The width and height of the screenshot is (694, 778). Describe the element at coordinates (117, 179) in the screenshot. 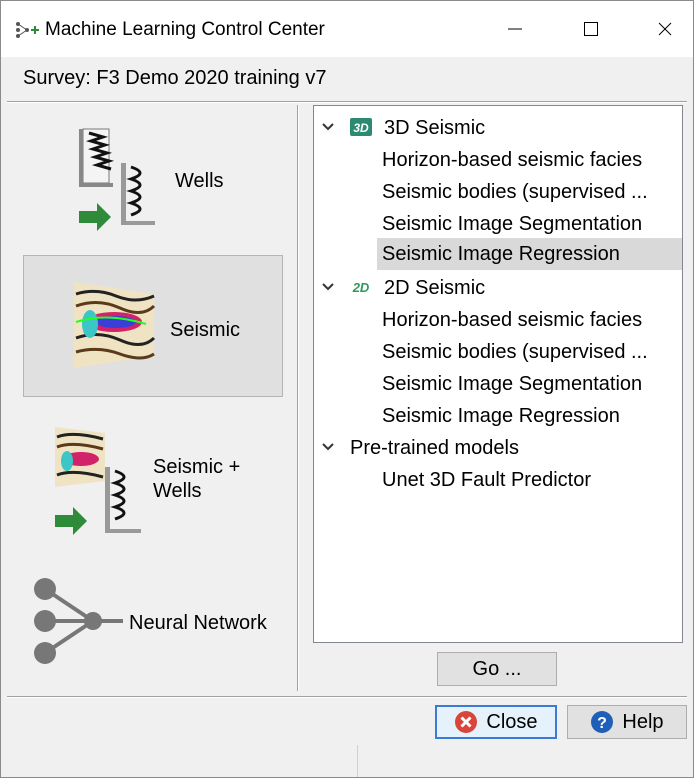

I see `wells-icon` at that location.